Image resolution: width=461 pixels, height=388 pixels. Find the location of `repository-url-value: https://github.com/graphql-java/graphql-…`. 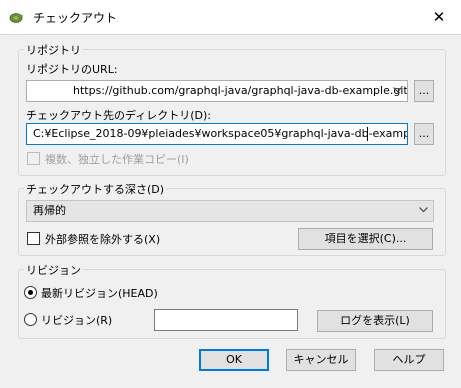

repository-url-value: https://github.com/graphql-java/graphql-… is located at coordinates (240, 90).